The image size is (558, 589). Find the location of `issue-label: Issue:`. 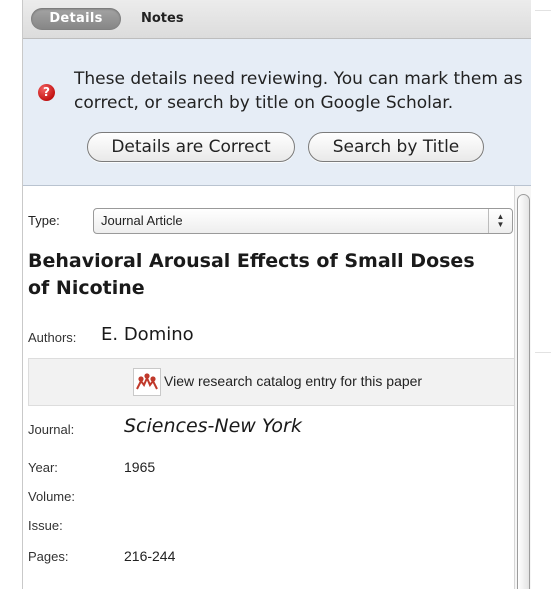

issue-label: Issue: is located at coordinates (45, 525).